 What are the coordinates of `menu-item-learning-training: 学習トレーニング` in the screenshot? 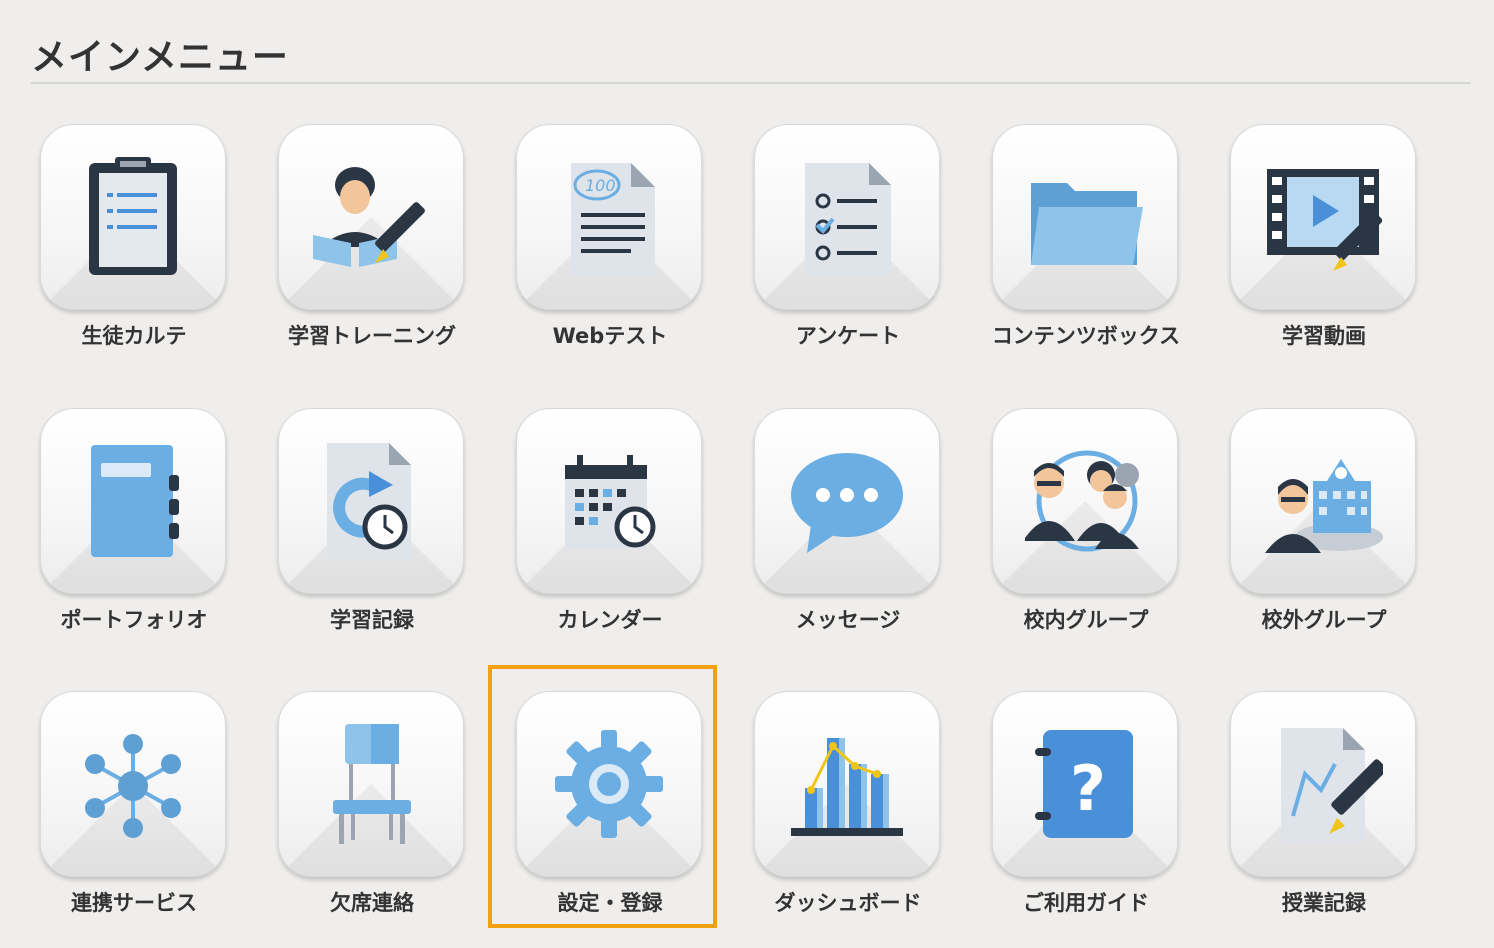 It's located at (392, 247).